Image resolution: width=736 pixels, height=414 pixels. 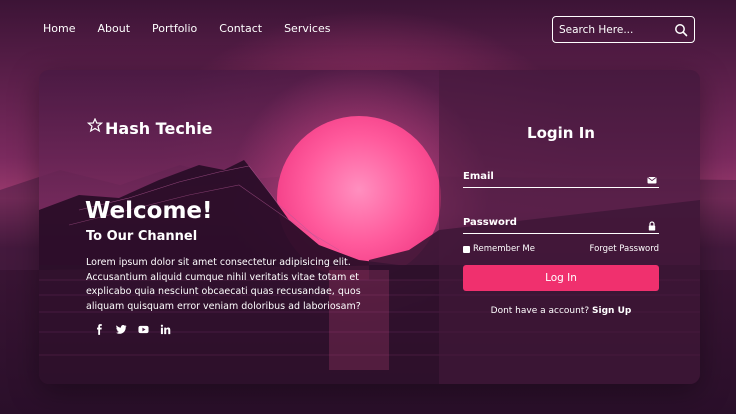 What do you see at coordinates (159, 128) in the screenshot?
I see `brand-name: Hash Techie` at bounding box center [159, 128].